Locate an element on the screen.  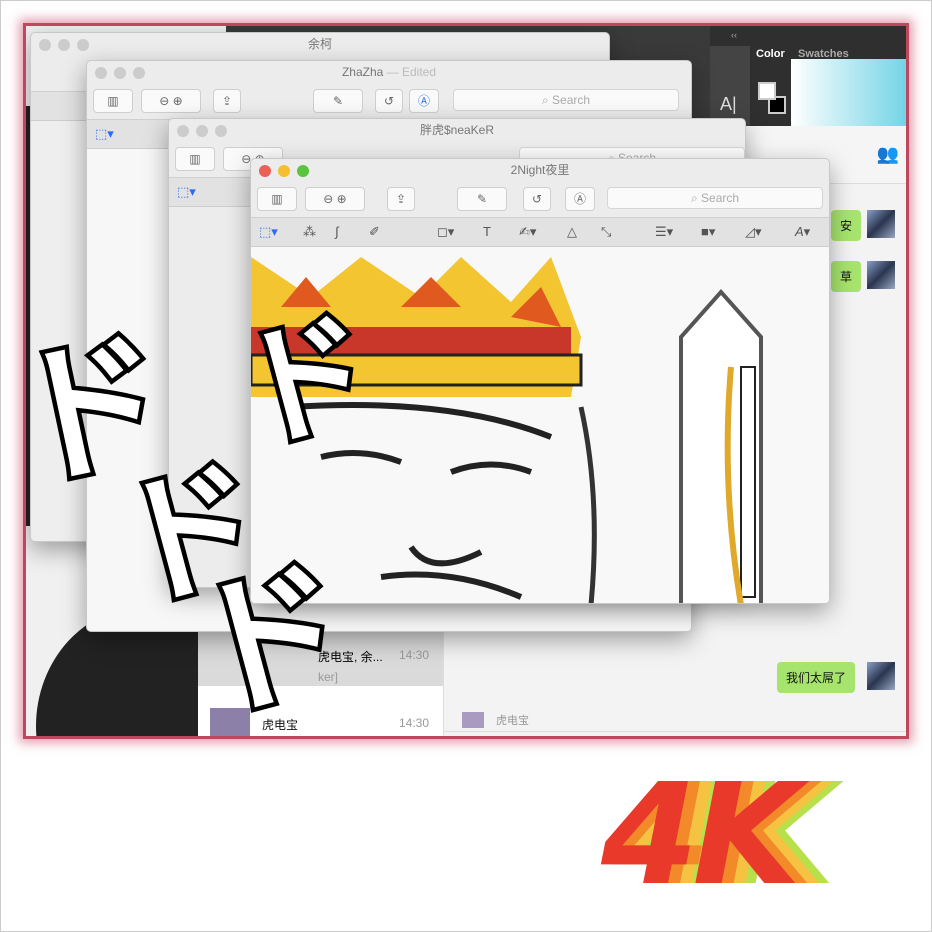
adjust-size-icon: ⤡ is located at coordinates (606, 232).